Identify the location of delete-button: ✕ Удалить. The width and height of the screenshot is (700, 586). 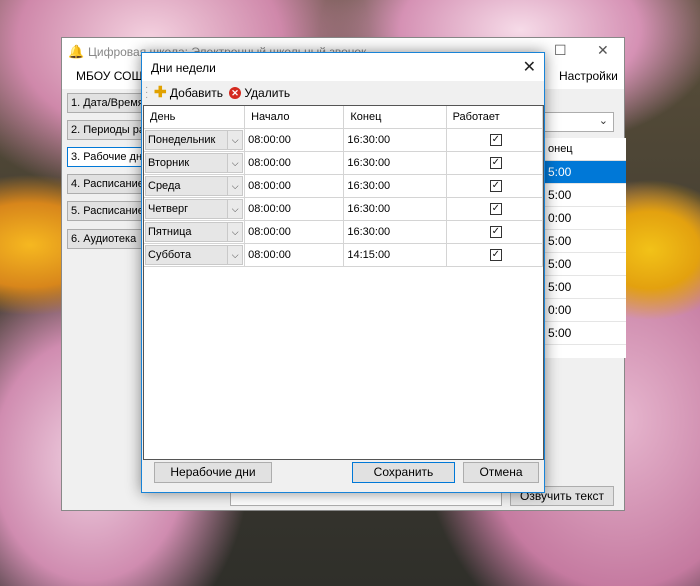
(259, 93).